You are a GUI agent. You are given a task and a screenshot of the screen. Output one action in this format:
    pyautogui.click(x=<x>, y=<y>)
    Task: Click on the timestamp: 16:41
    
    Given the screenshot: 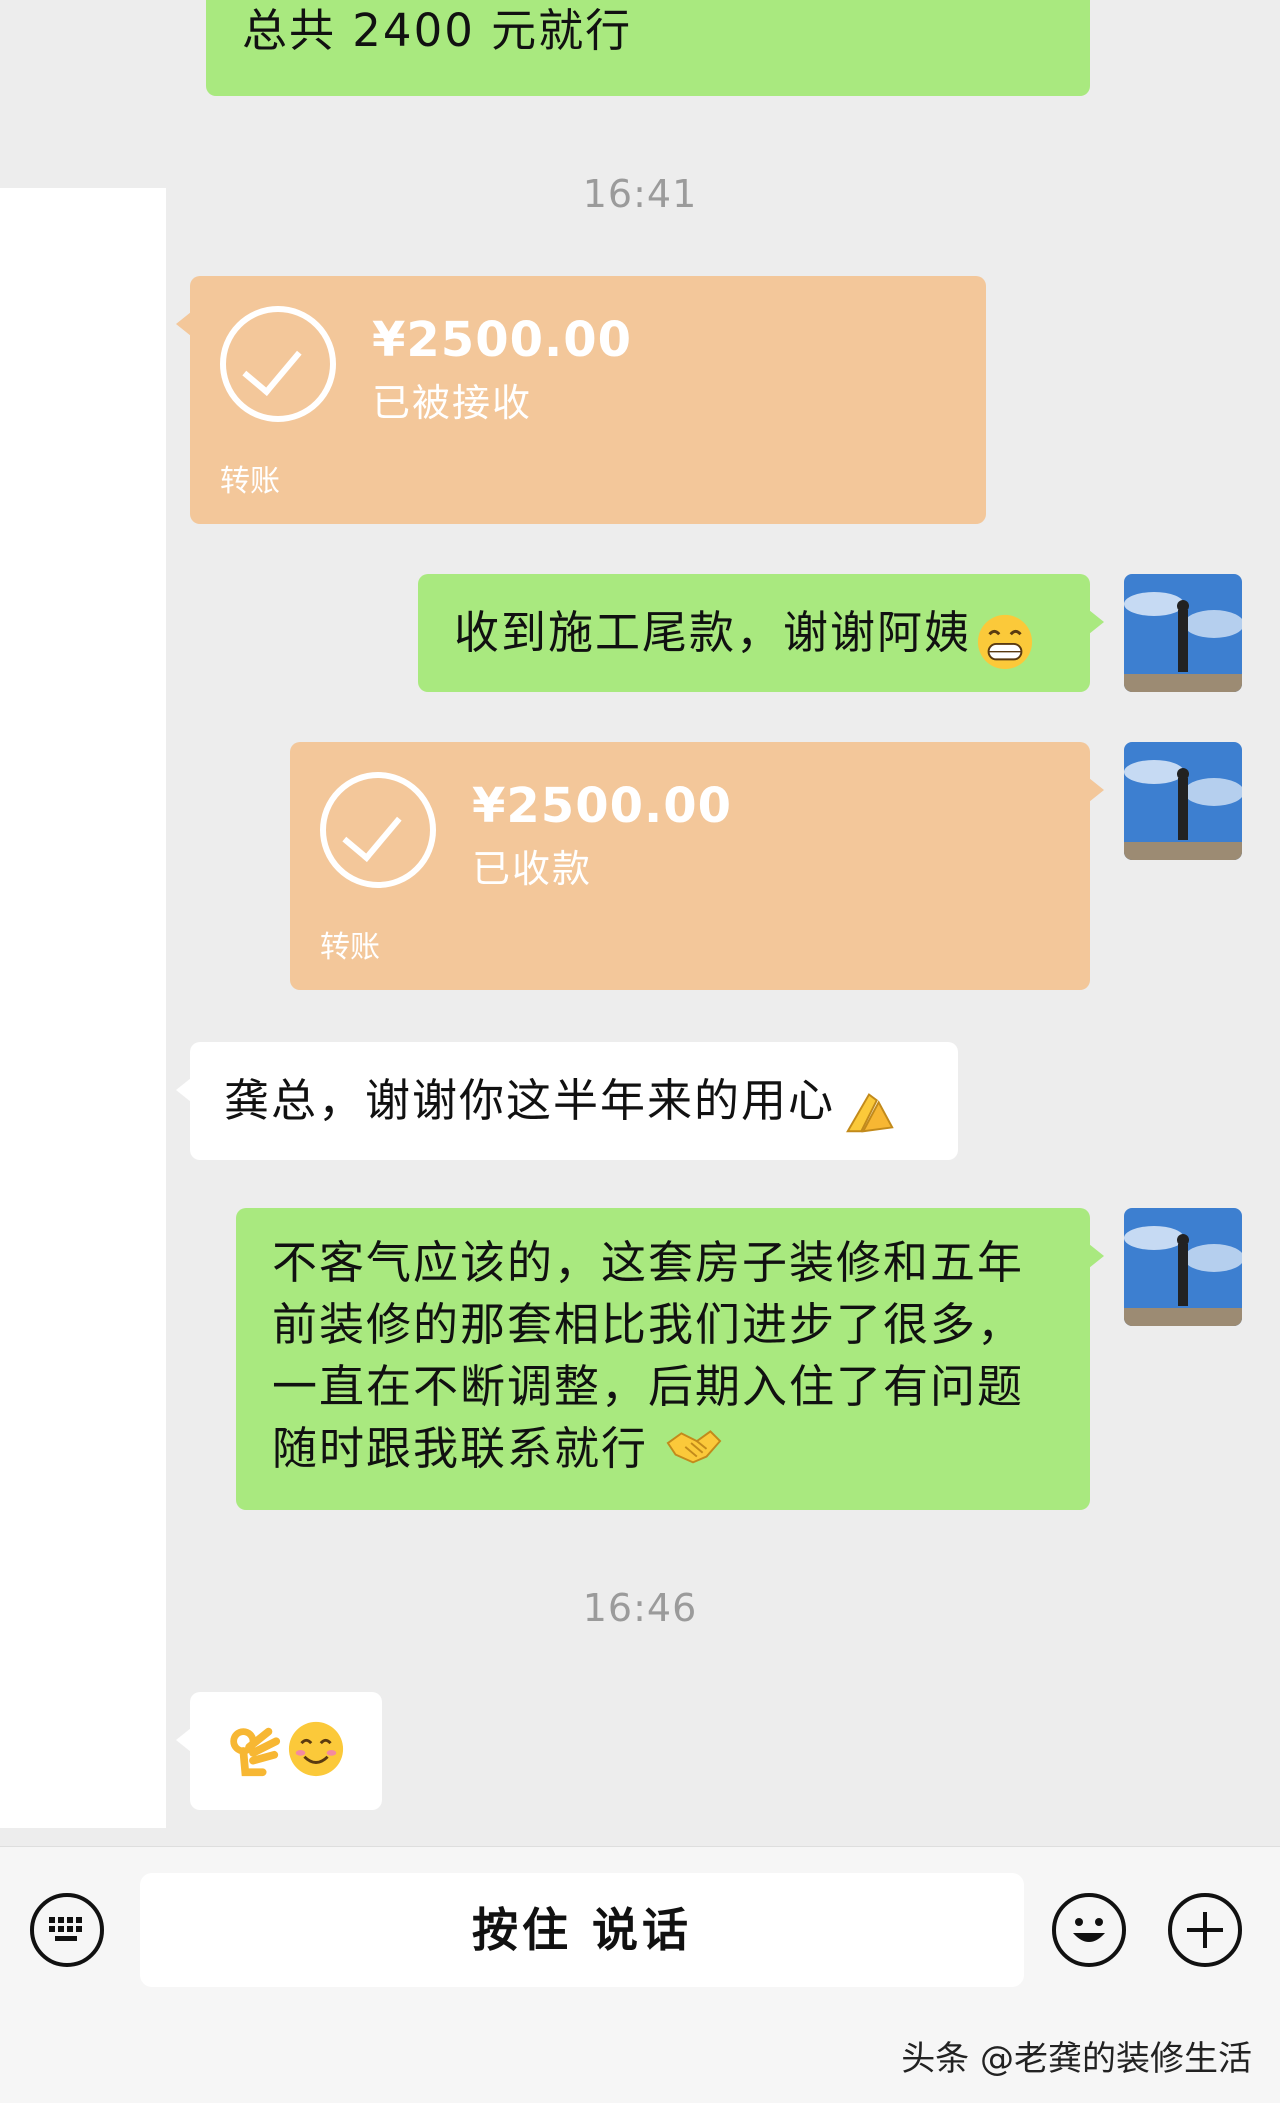 What is the action you would take?
    pyautogui.click(x=640, y=194)
    